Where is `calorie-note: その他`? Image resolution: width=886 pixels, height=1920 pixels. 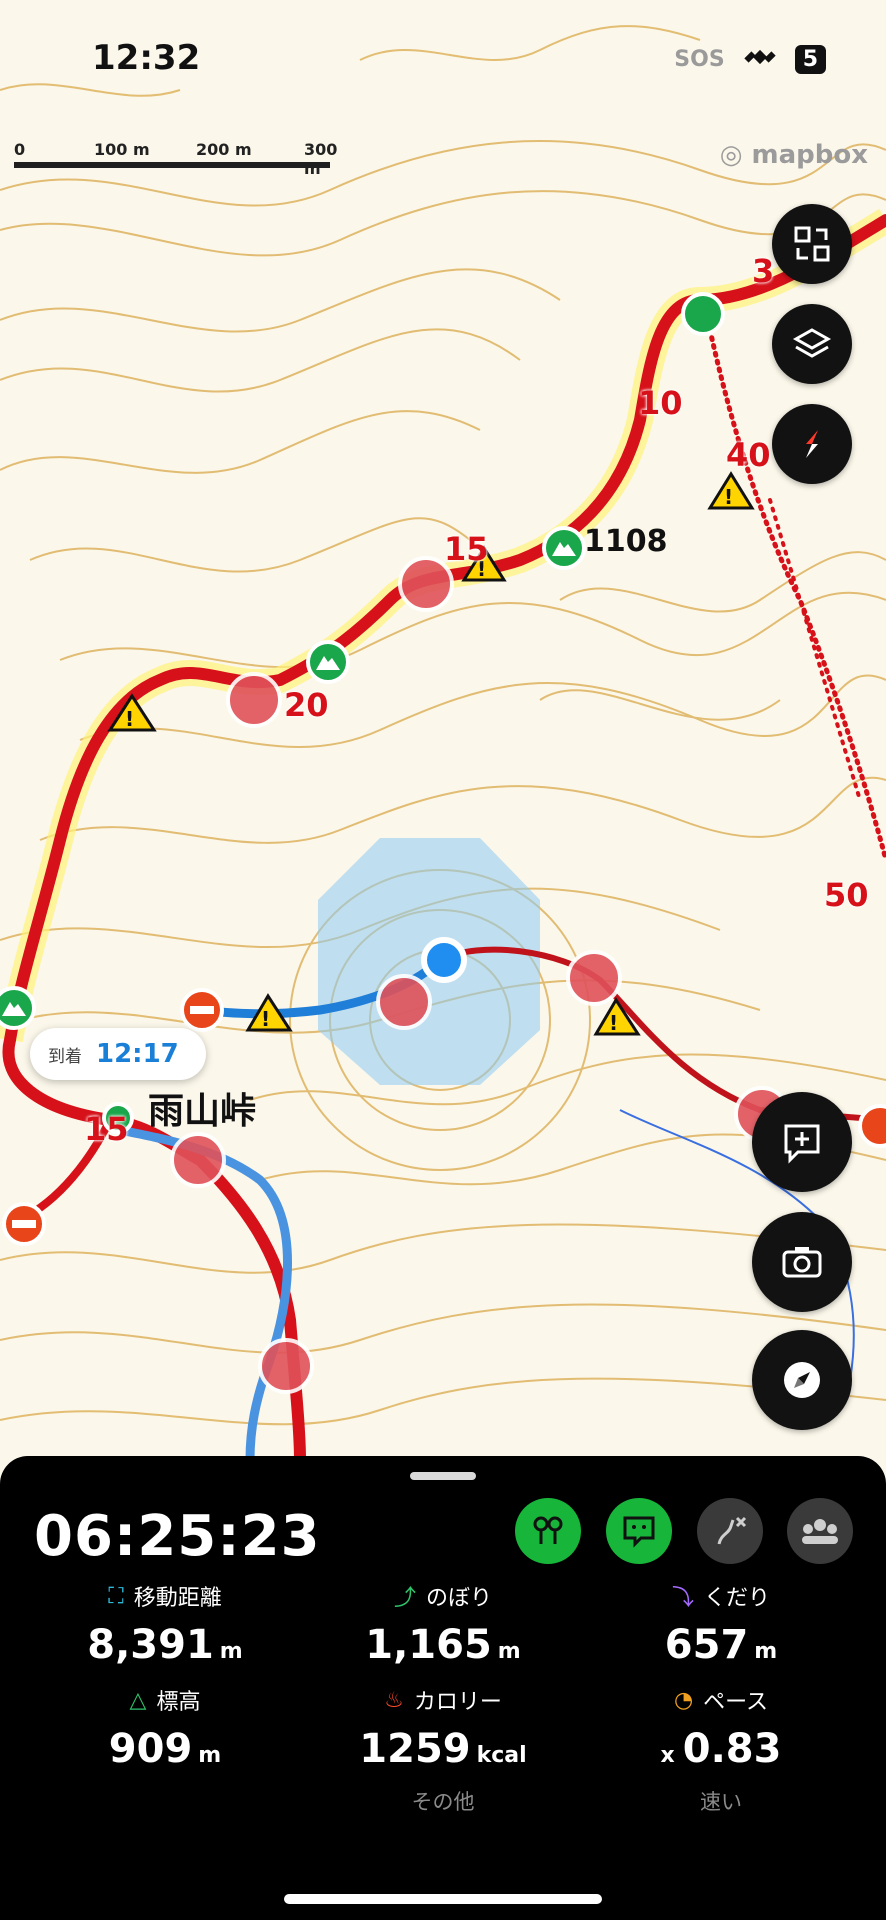
calorie-note: その他 is located at coordinates (443, 1802).